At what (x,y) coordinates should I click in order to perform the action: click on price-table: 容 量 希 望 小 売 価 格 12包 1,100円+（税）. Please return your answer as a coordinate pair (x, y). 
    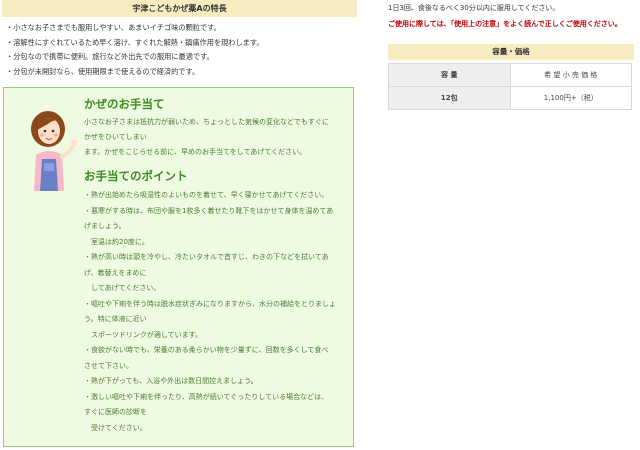
    Looking at the image, I should click on (510, 86).